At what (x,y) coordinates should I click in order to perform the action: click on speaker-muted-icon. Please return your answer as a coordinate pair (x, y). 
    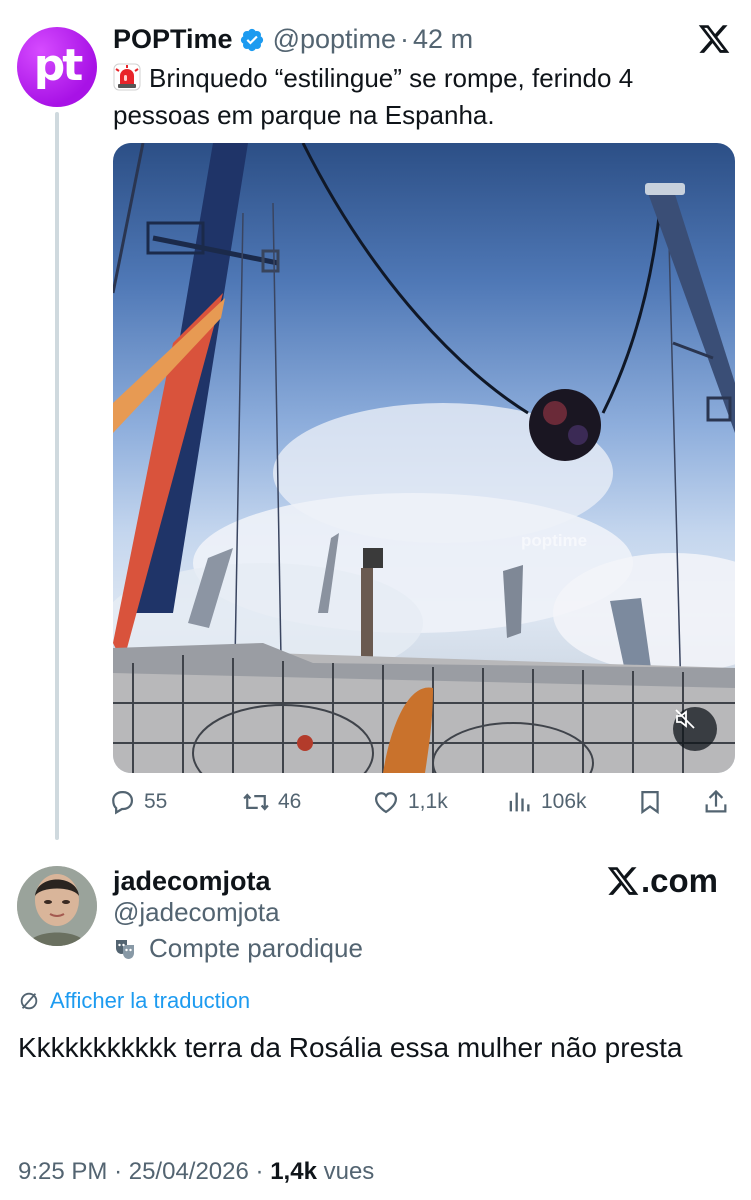
    Looking at the image, I should click on (685, 719).